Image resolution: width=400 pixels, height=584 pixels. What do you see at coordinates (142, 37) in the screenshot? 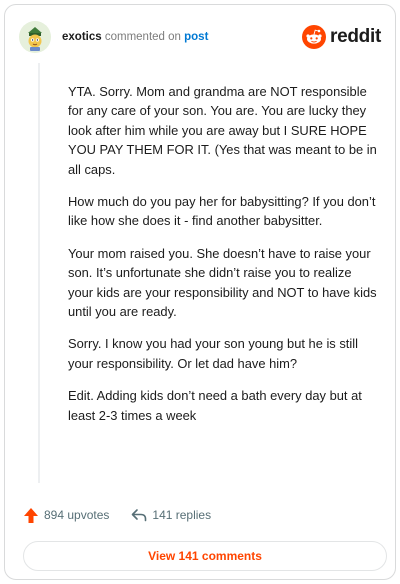
I see `action-text: commented on` at bounding box center [142, 37].